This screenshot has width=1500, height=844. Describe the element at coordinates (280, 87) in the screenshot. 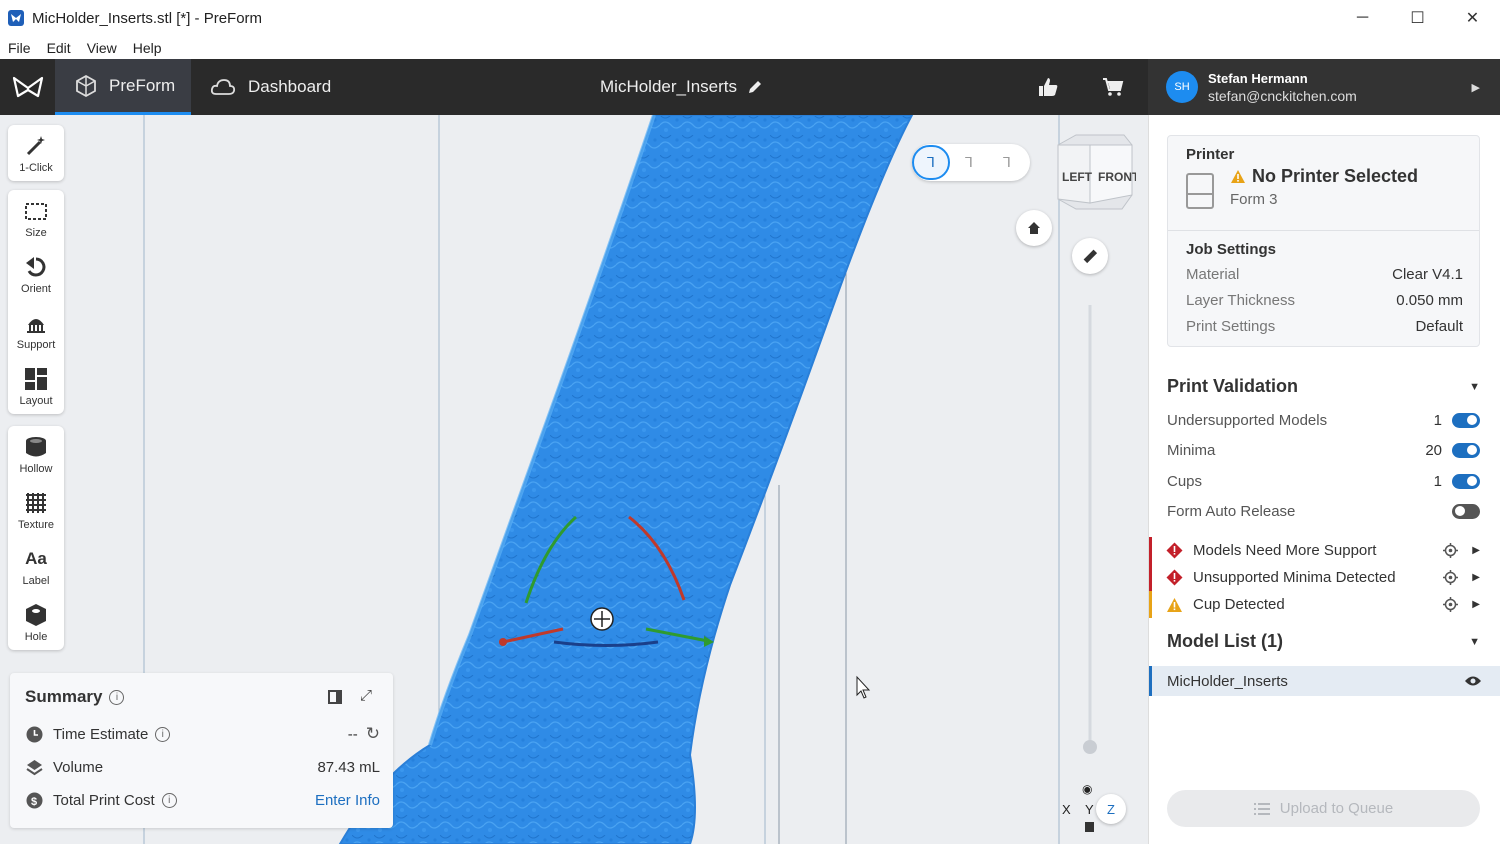

I see `tab-dashboard: Dashboard` at that location.